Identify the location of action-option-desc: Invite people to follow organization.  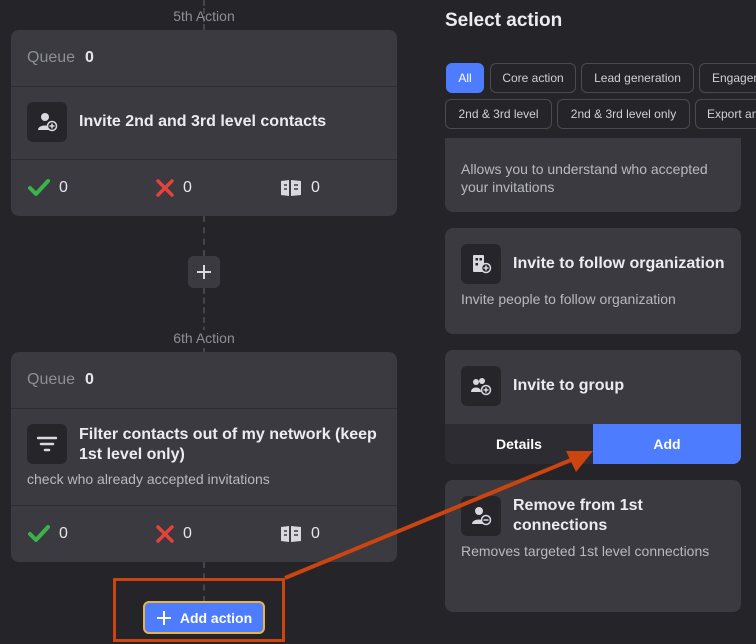
(568, 299).